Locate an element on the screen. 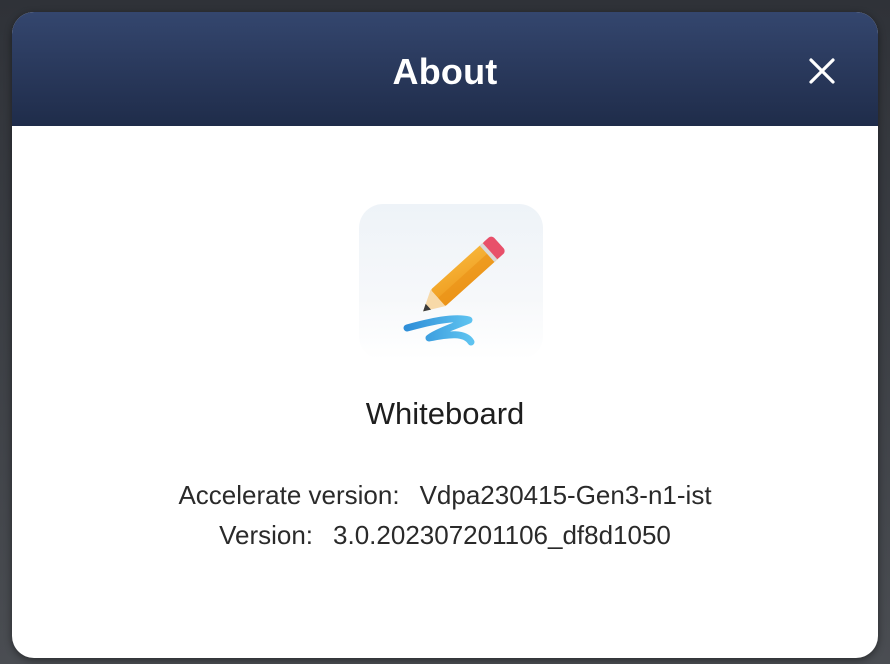 This screenshot has width=890, height=664. version-value: 3.0.202307201106_df8d1050 is located at coordinates (502, 535).